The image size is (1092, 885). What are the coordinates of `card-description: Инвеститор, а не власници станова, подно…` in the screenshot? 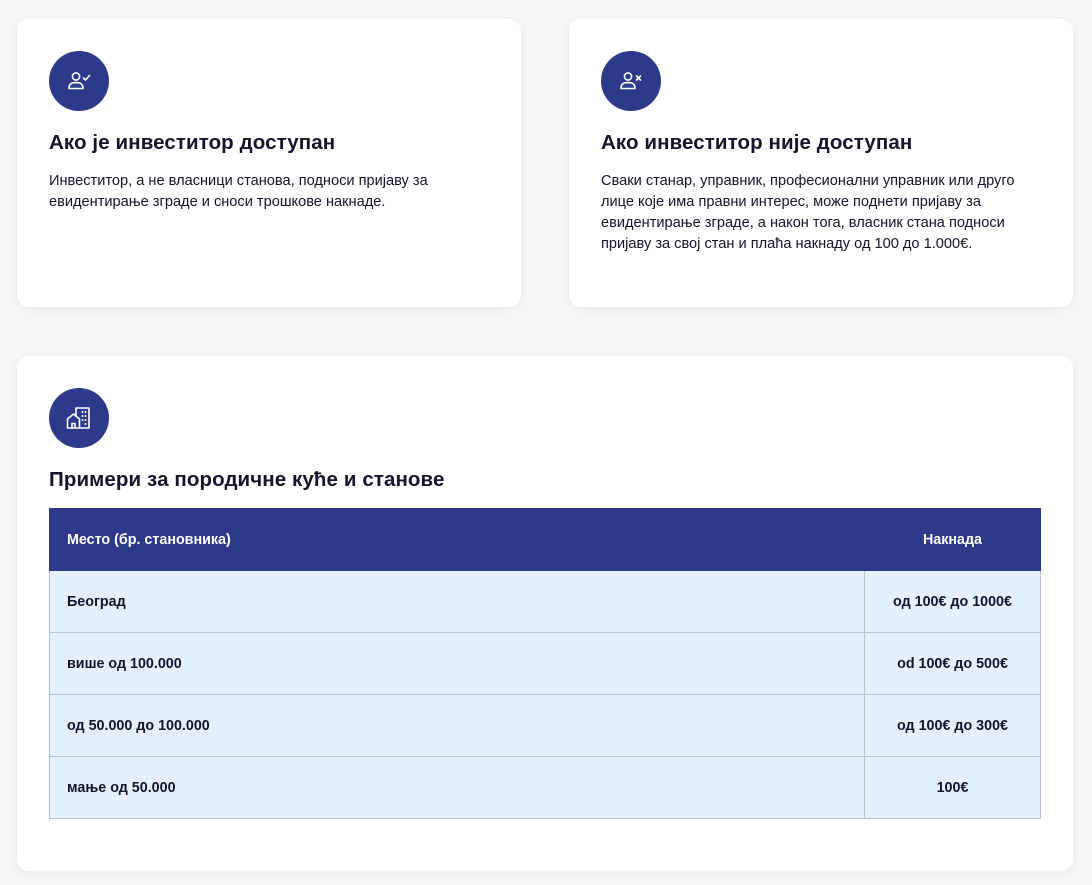 It's located at (238, 191).